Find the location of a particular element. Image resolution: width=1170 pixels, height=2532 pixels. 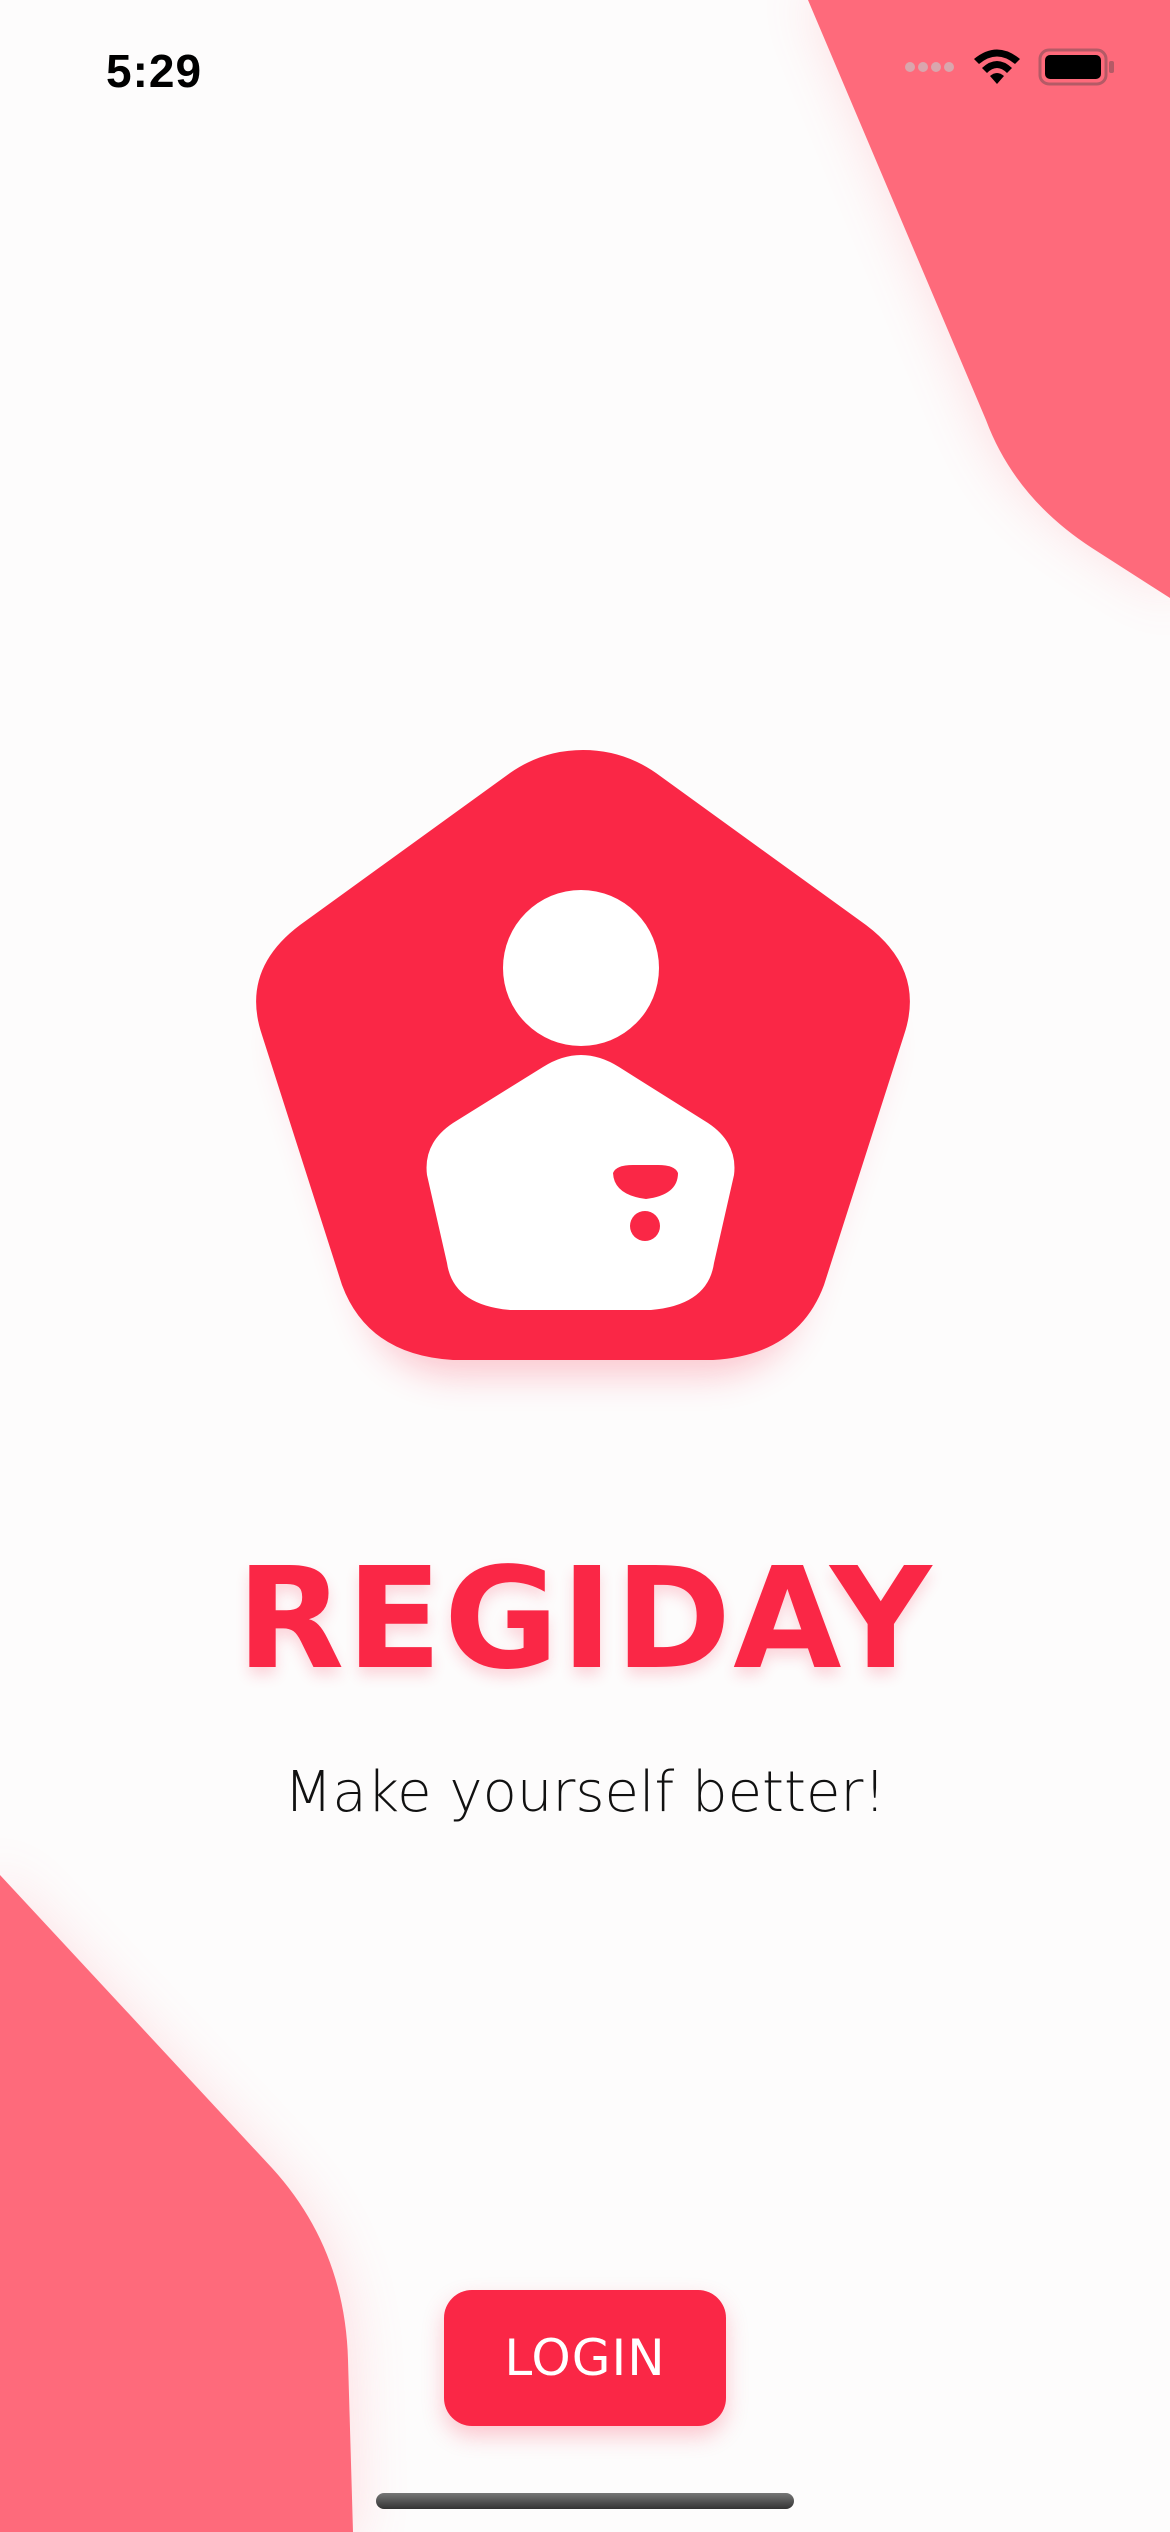

person-pentagon-icon is located at coordinates (583, 1062).